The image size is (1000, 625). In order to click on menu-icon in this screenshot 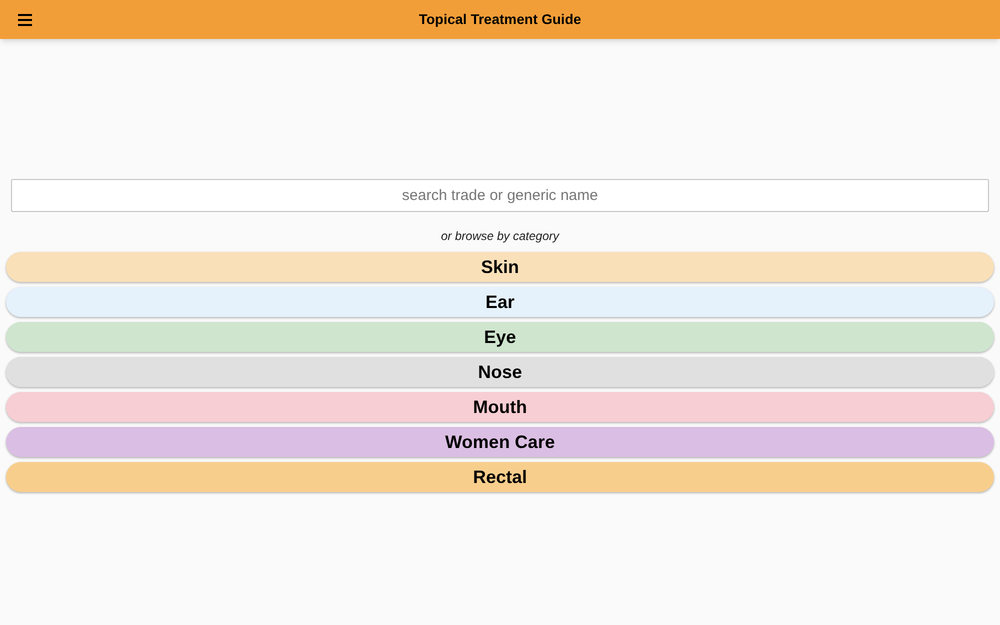, I will do `click(25, 20)`.